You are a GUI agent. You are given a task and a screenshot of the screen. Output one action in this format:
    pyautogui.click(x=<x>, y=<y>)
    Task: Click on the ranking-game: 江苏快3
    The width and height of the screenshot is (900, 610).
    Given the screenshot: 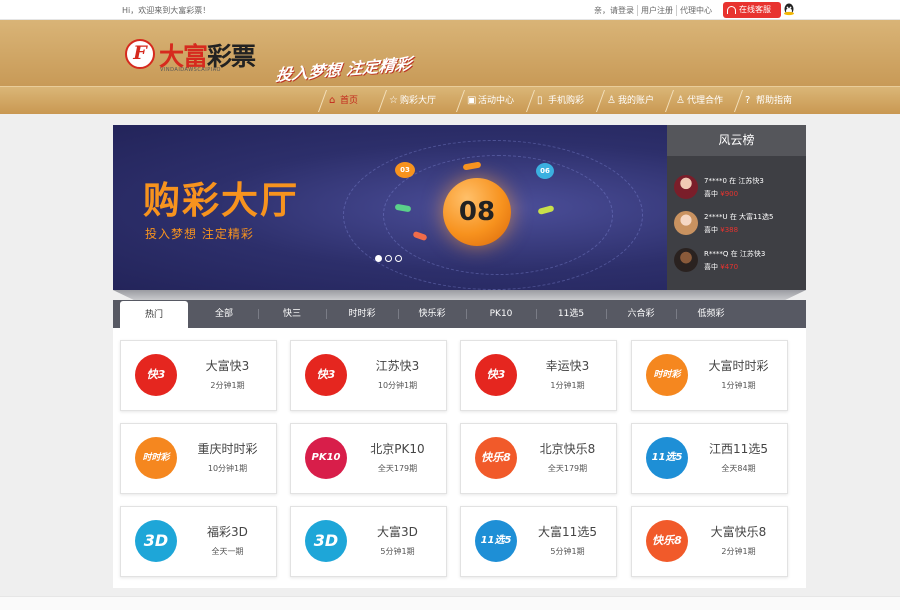 What is the action you would take?
    pyautogui.click(x=752, y=254)
    